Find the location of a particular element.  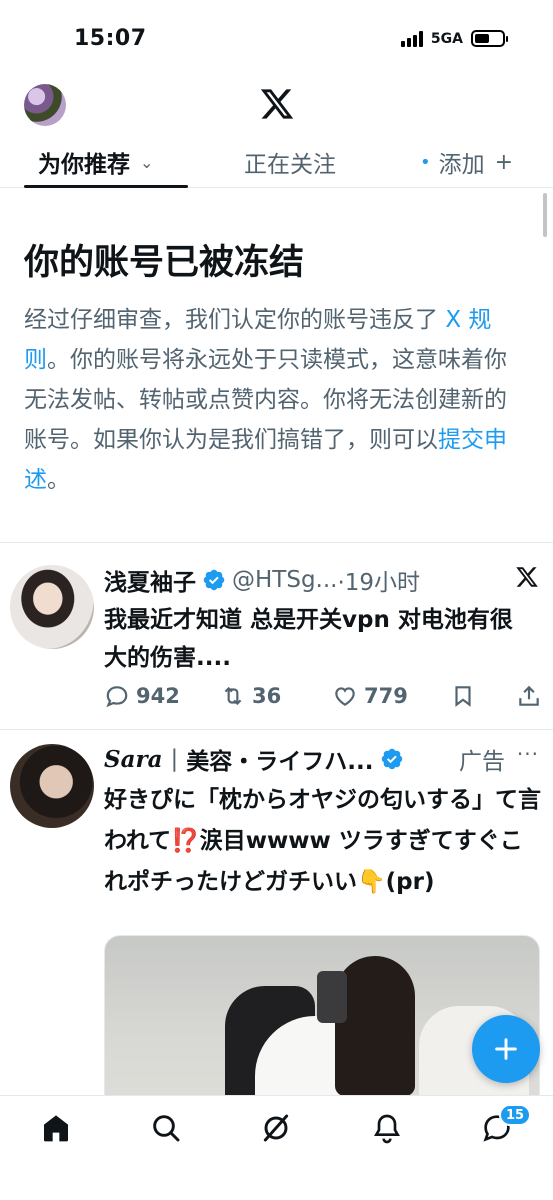

status-indicators: 5GA is located at coordinates (454, 38).